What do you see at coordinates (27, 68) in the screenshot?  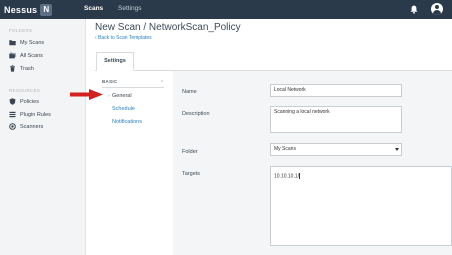 I see `sidebar-item-label: Trash` at bounding box center [27, 68].